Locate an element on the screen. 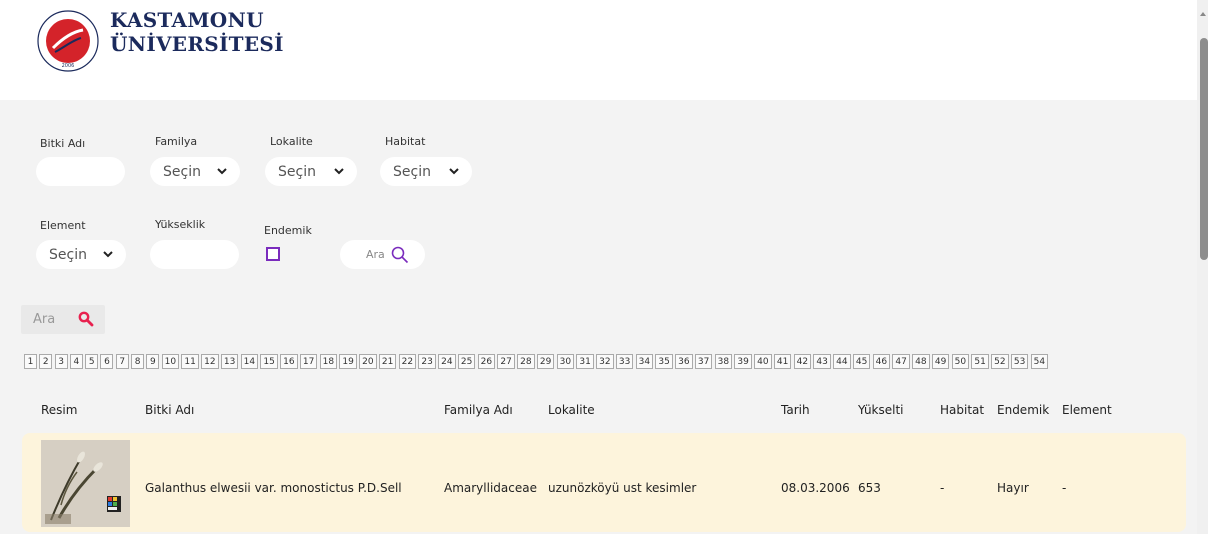 This screenshot has width=1208, height=534. habitat-label: Habitat is located at coordinates (405, 141).